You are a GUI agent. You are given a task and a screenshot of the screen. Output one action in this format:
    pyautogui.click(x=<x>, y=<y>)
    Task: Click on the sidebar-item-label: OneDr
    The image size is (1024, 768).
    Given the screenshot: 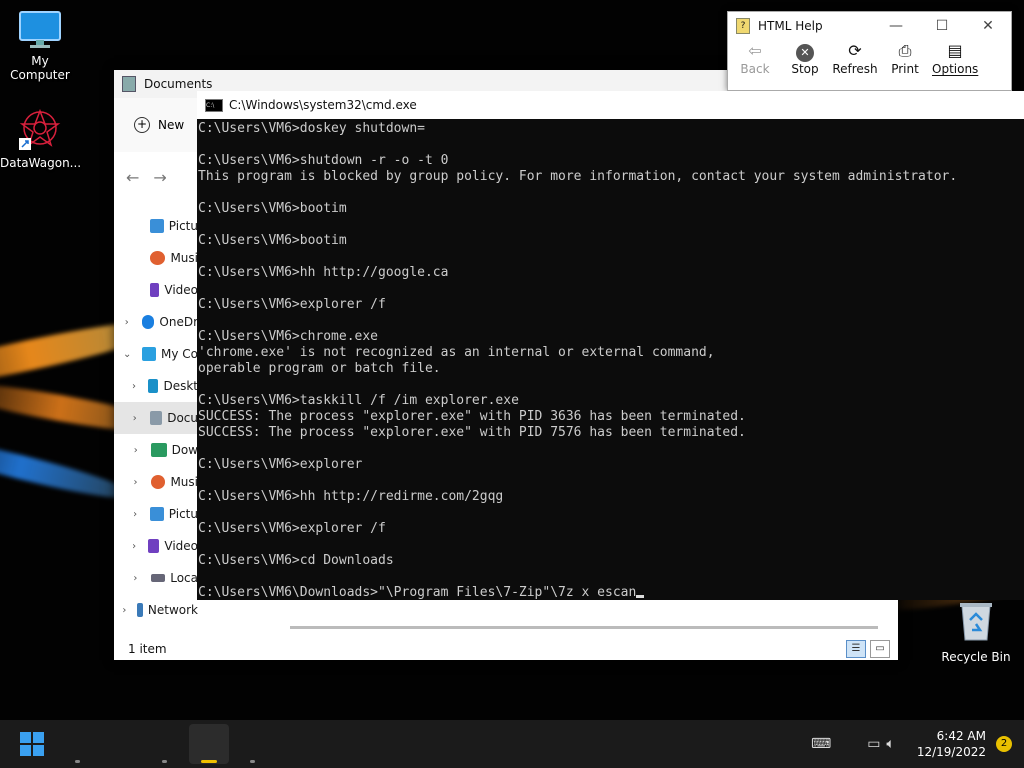 What is the action you would take?
    pyautogui.click(x=178, y=322)
    